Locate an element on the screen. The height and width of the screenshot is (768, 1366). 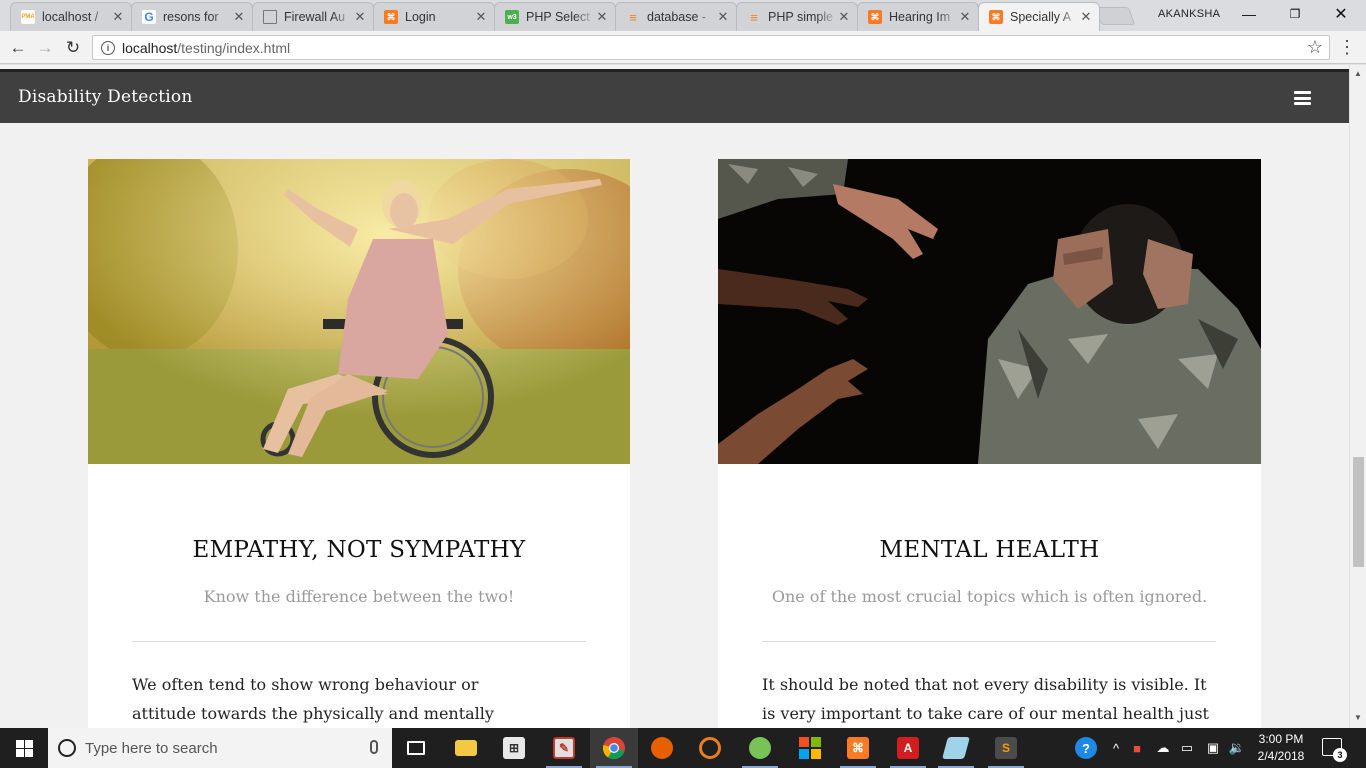
acrobat-icon: A is located at coordinates (908, 748).